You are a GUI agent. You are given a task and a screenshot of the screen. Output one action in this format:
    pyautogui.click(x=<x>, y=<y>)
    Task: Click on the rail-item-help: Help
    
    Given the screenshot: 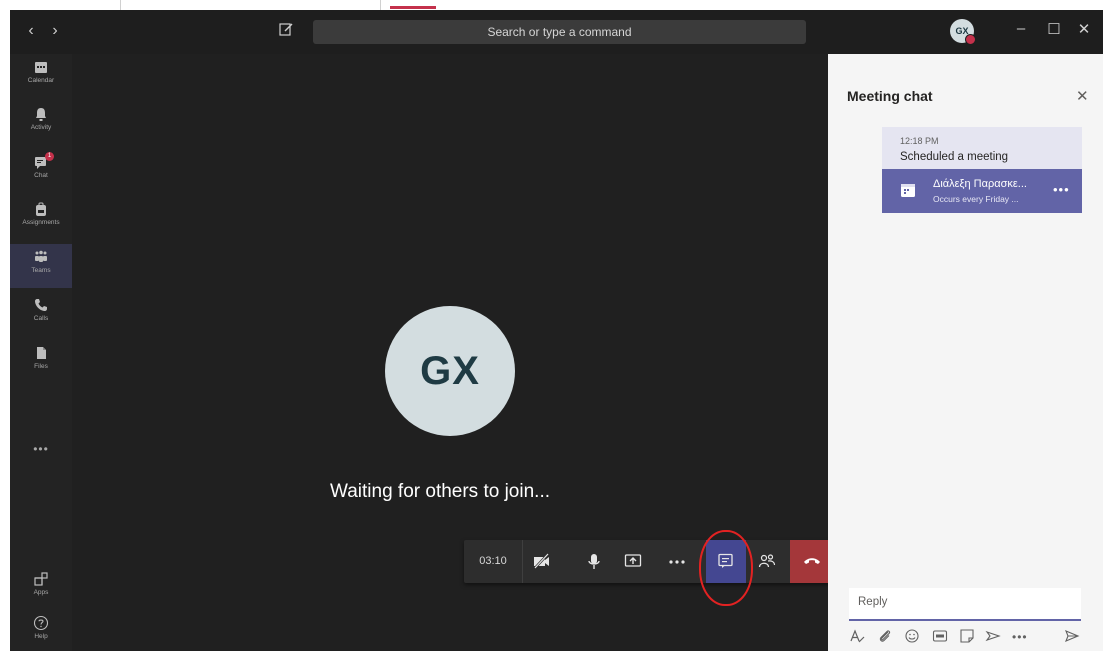 What is the action you would take?
    pyautogui.click(x=41, y=630)
    